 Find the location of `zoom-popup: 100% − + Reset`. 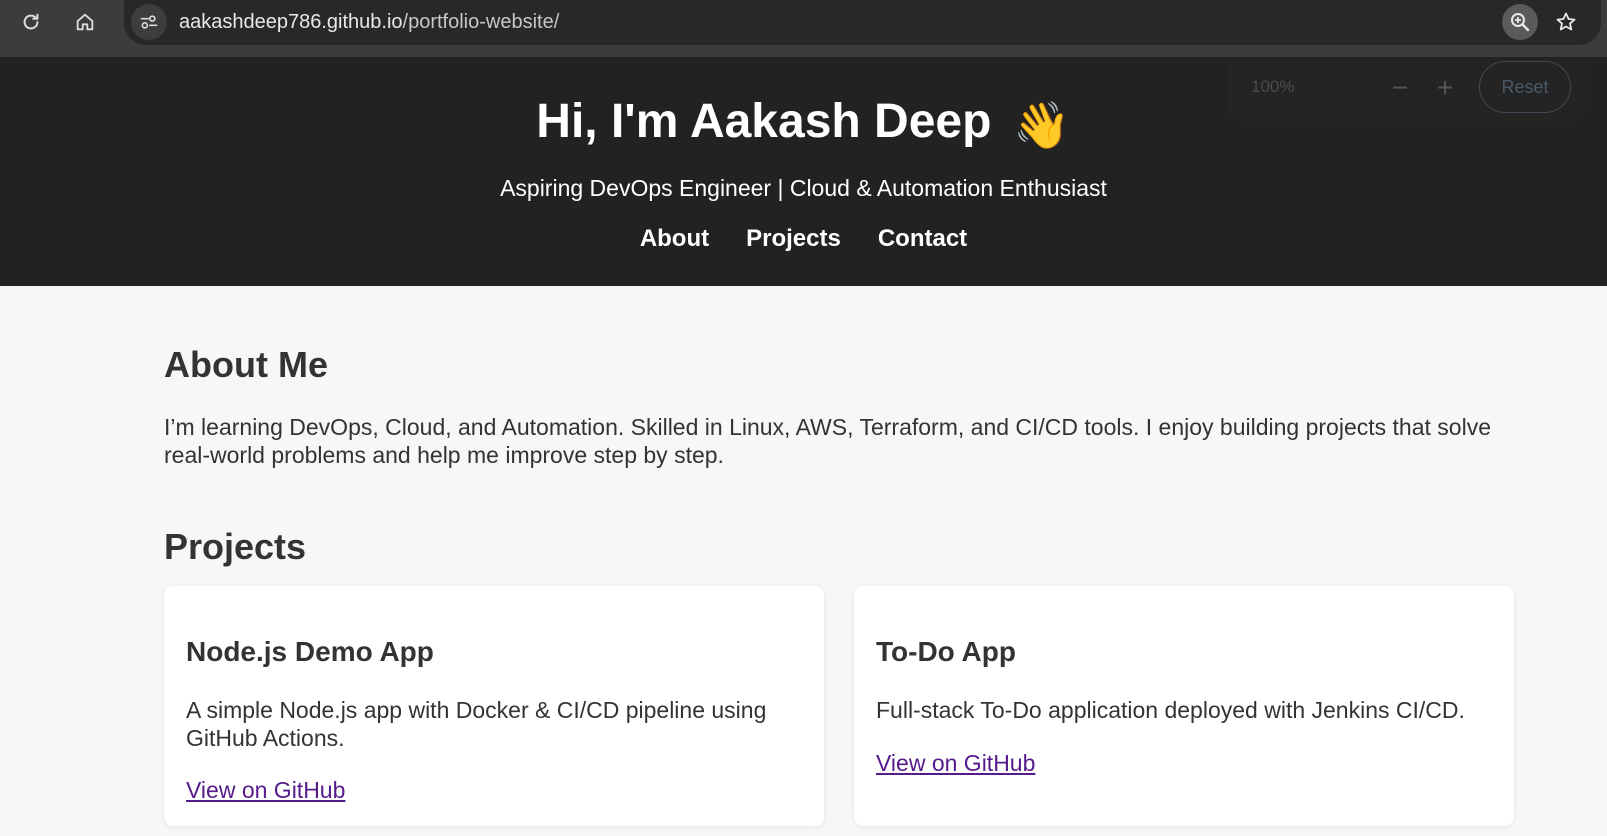

zoom-popup: 100% − + Reset is located at coordinates (1407, 90).